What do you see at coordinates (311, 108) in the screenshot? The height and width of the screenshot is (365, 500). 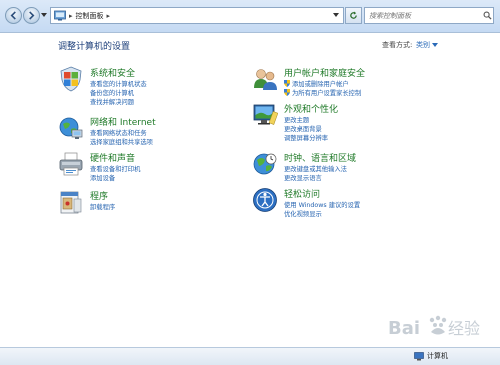 I see `category-title: 外观和个性化` at bounding box center [311, 108].